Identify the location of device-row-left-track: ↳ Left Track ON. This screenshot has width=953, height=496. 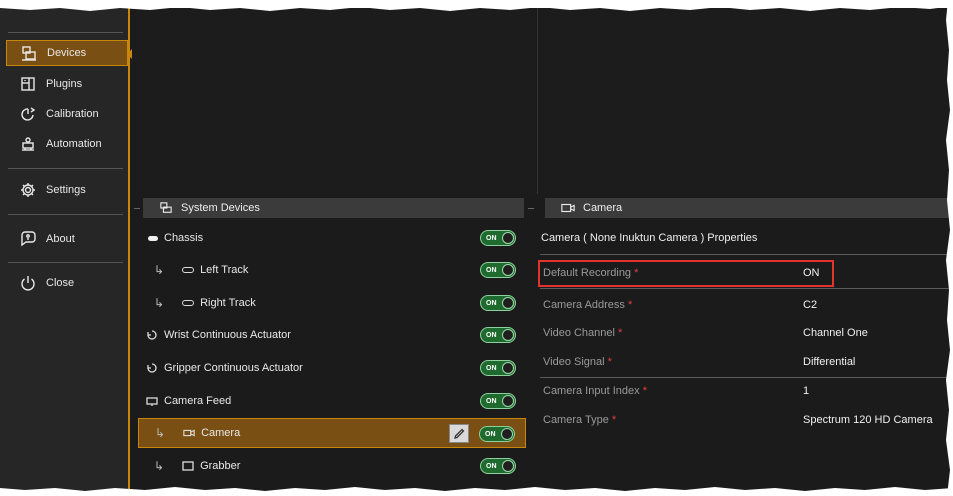
(332, 270).